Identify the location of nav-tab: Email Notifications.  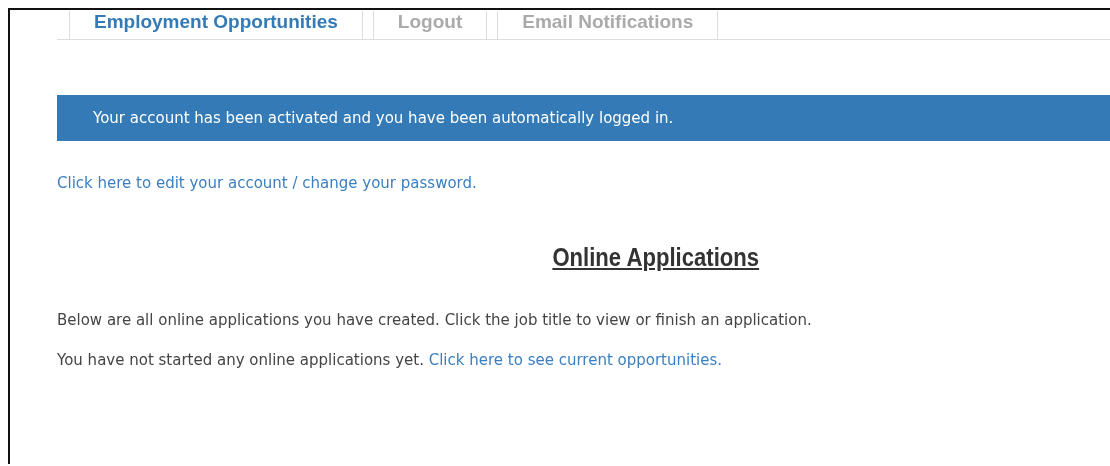
(608, 25).